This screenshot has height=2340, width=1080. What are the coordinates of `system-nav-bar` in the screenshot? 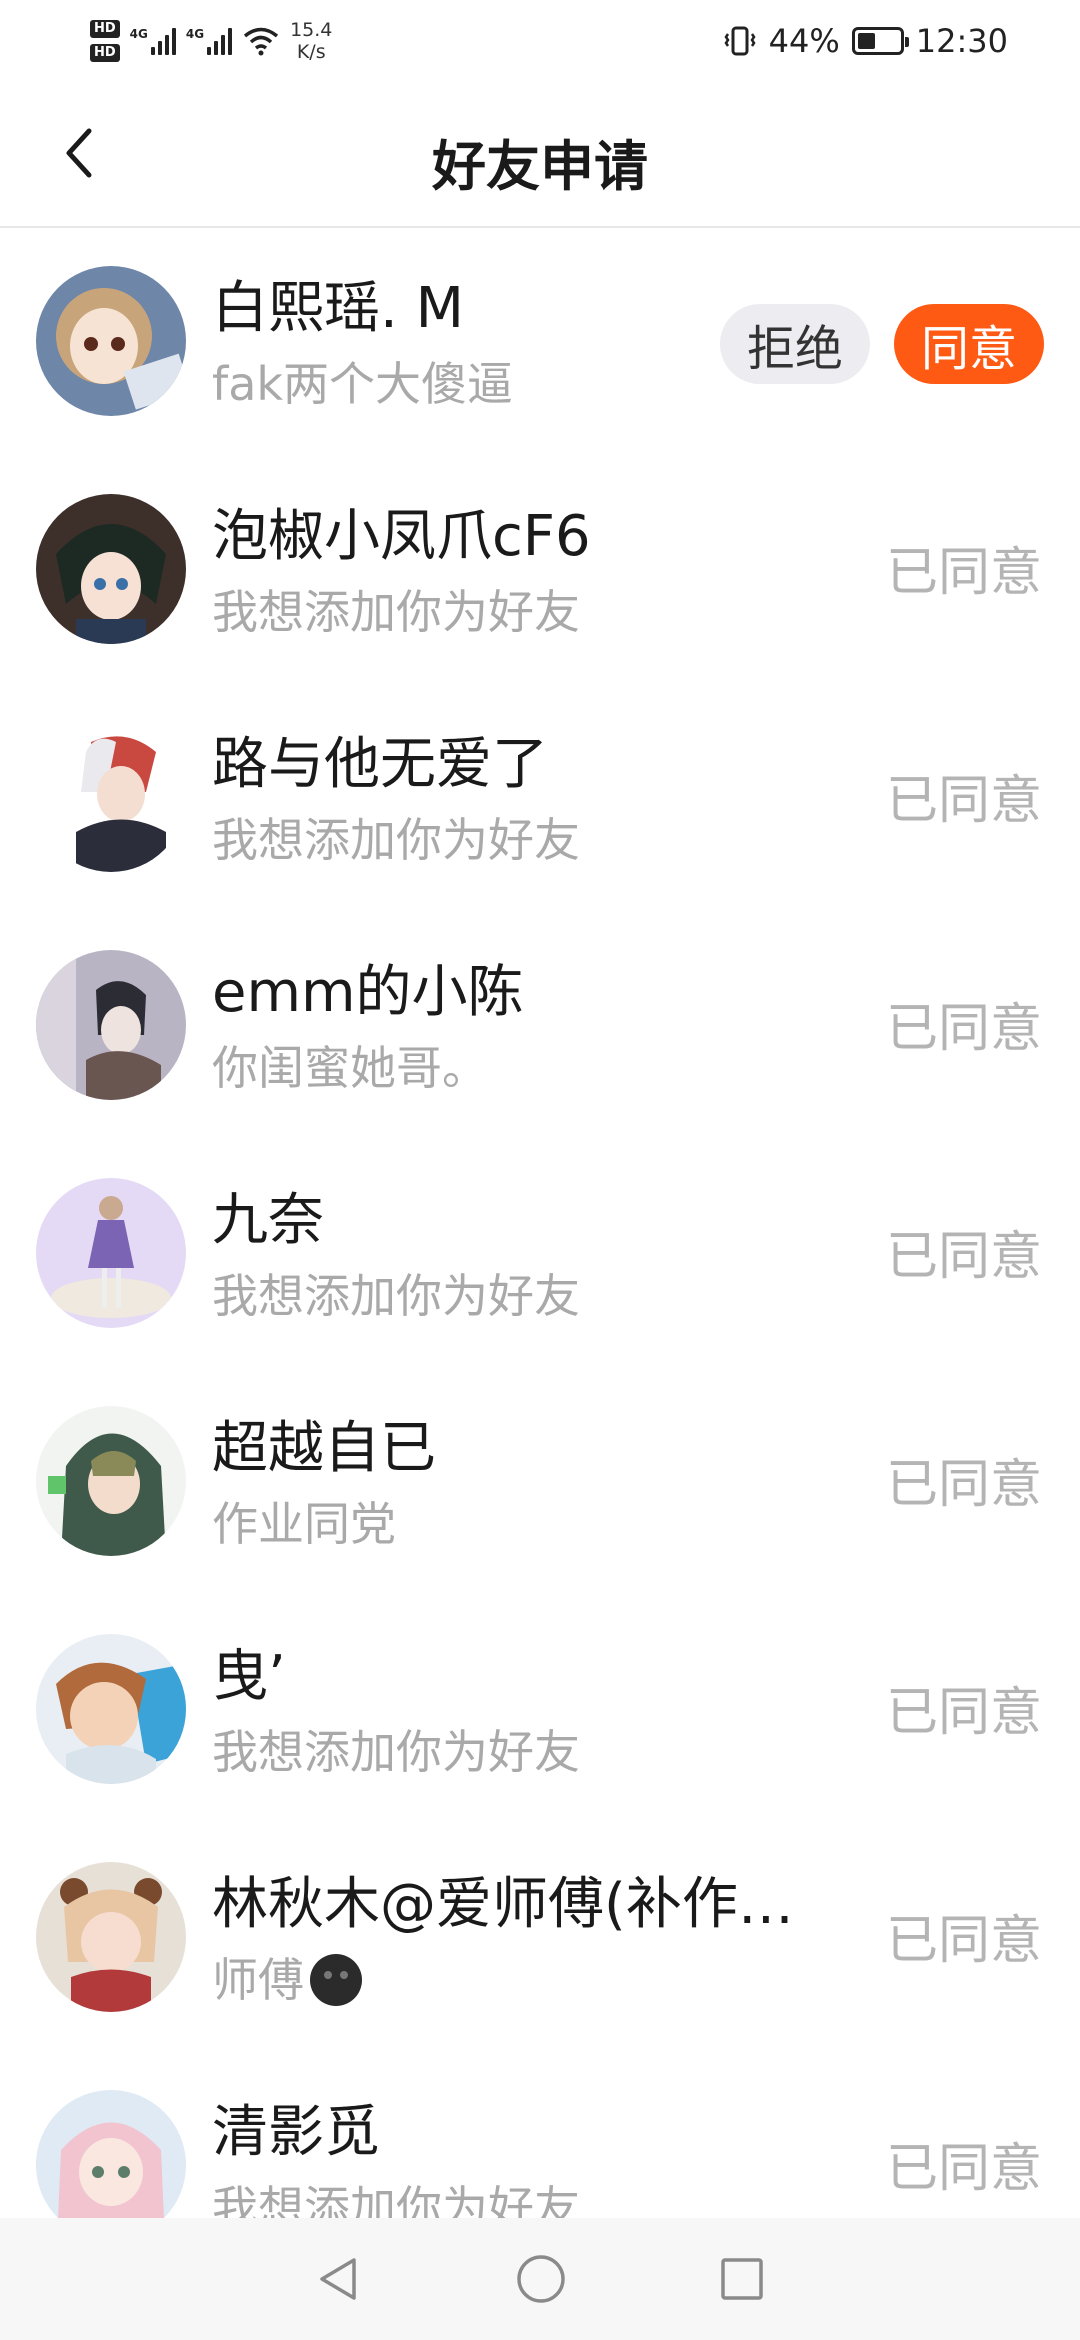 It's located at (540, 2279).